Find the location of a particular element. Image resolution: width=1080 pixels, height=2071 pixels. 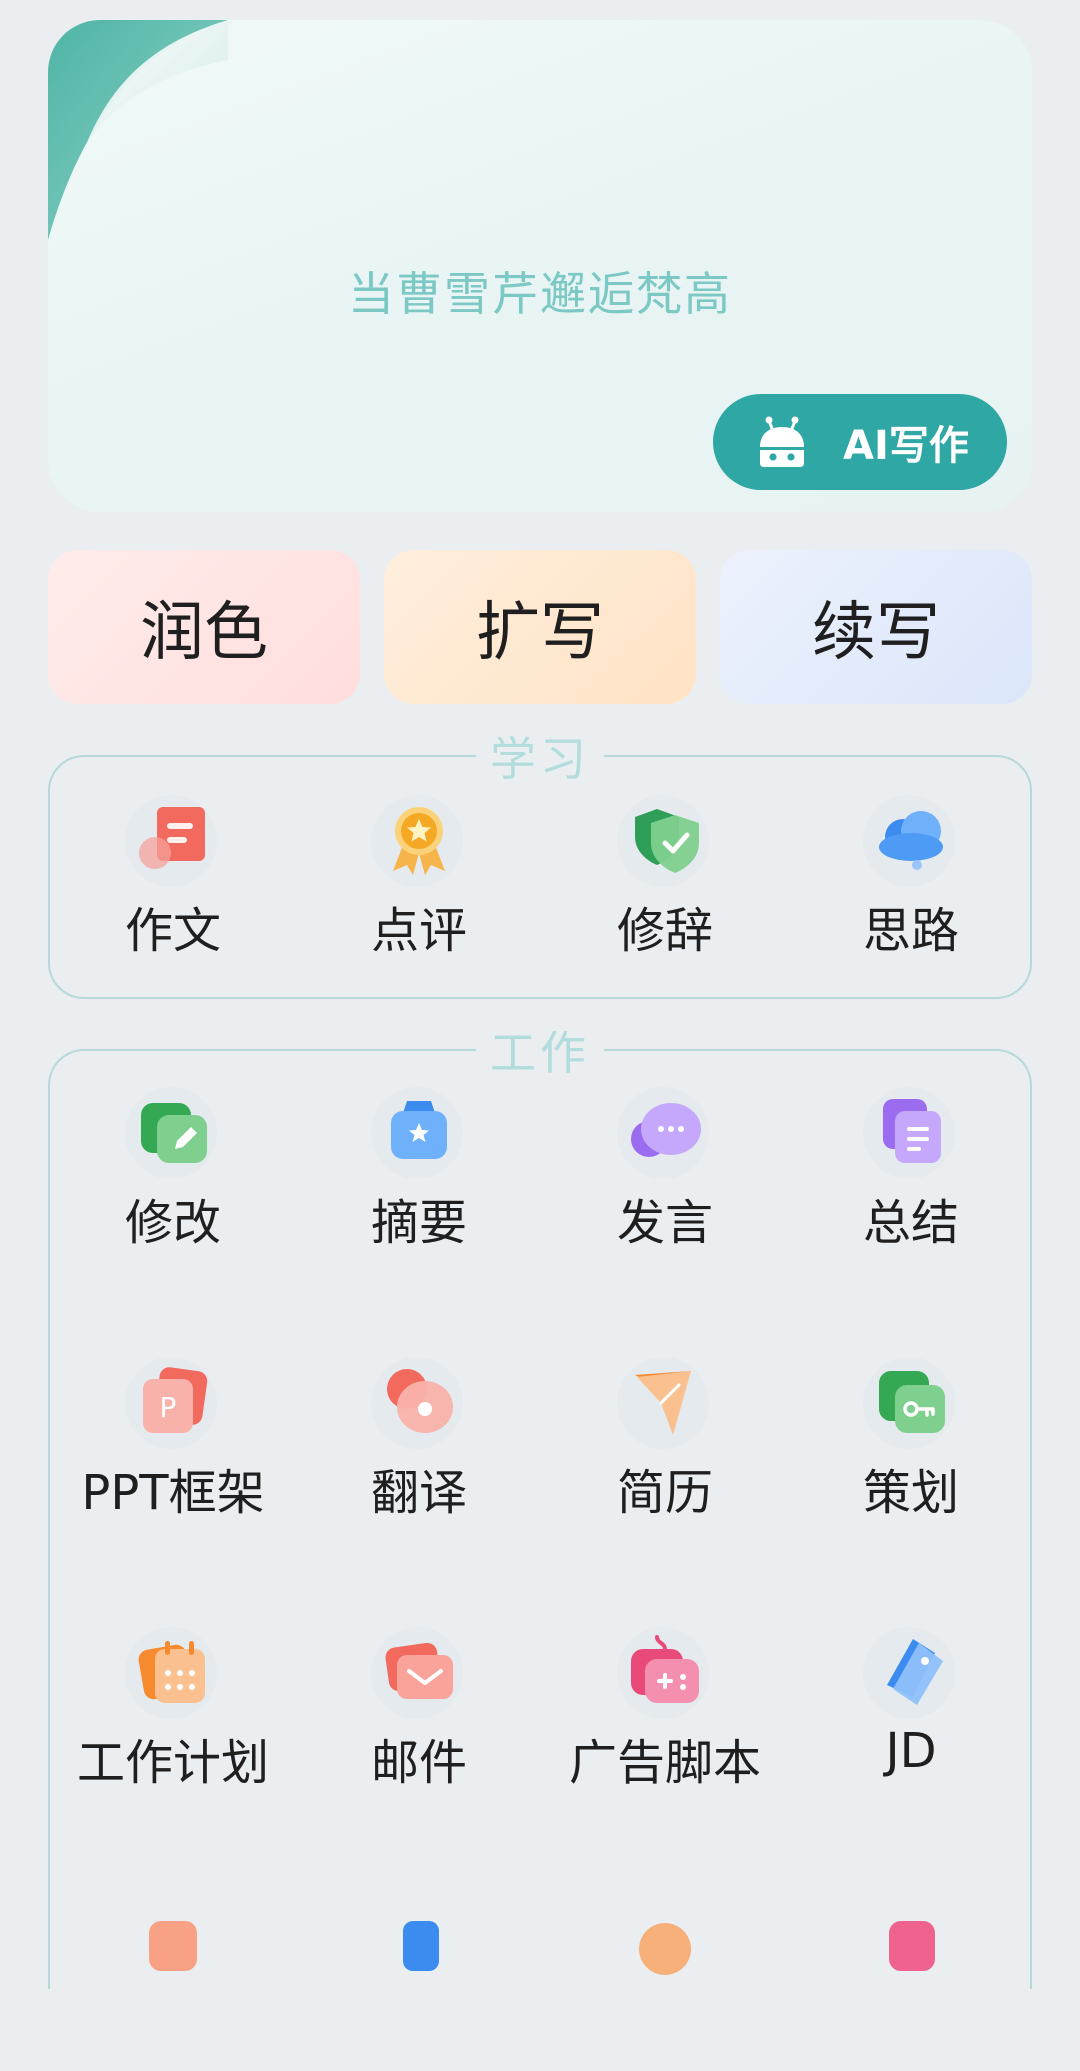

tile-label: 作文 is located at coordinates (172, 931).